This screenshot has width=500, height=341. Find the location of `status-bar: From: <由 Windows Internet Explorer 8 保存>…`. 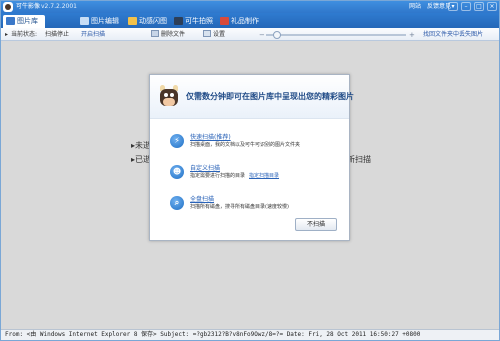

status-bar: From: <由 Windows Internet Explorer 8 保存>… is located at coordinates (250, 334).